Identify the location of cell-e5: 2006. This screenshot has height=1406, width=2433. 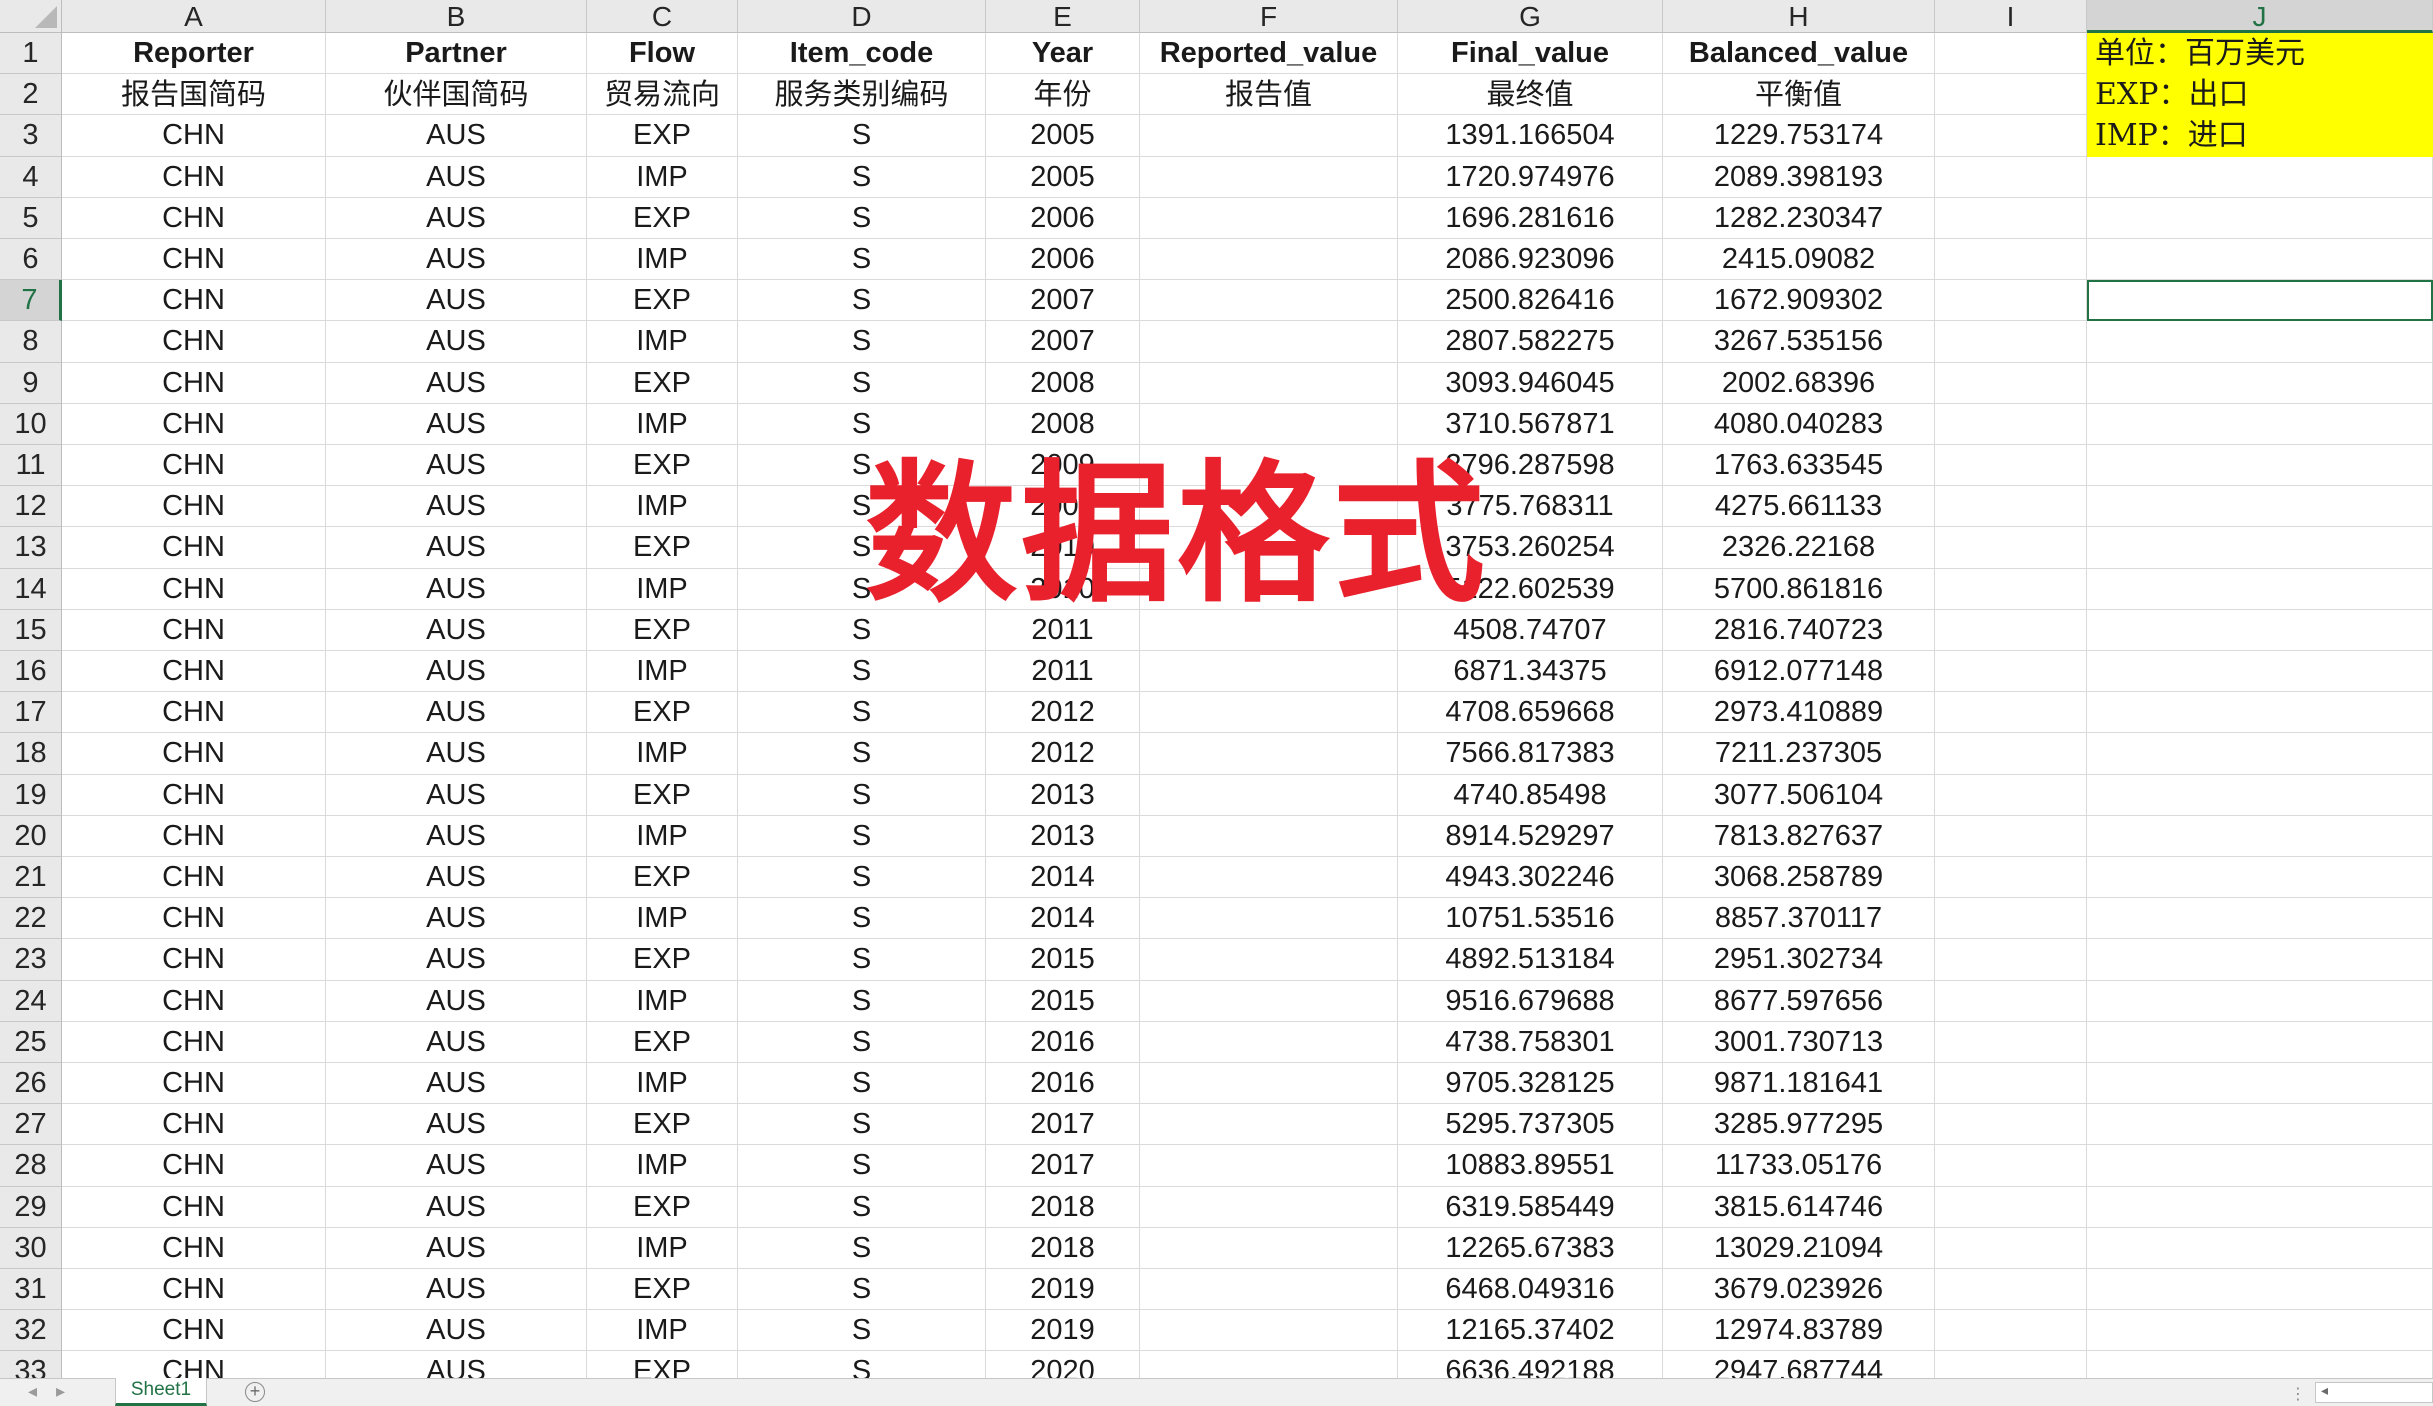
(1063, 218).